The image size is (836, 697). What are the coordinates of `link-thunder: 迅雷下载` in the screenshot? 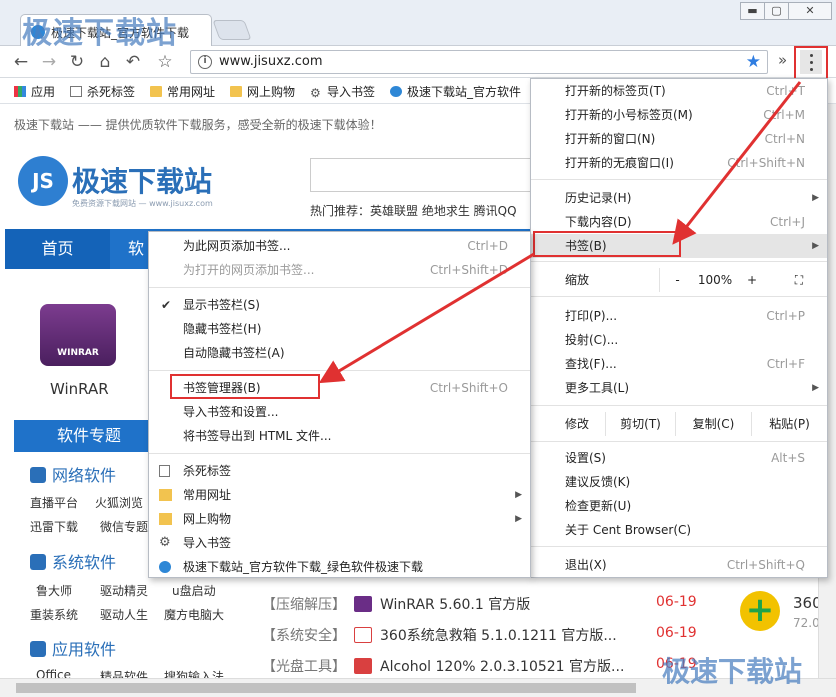 It's located at (54, 526).